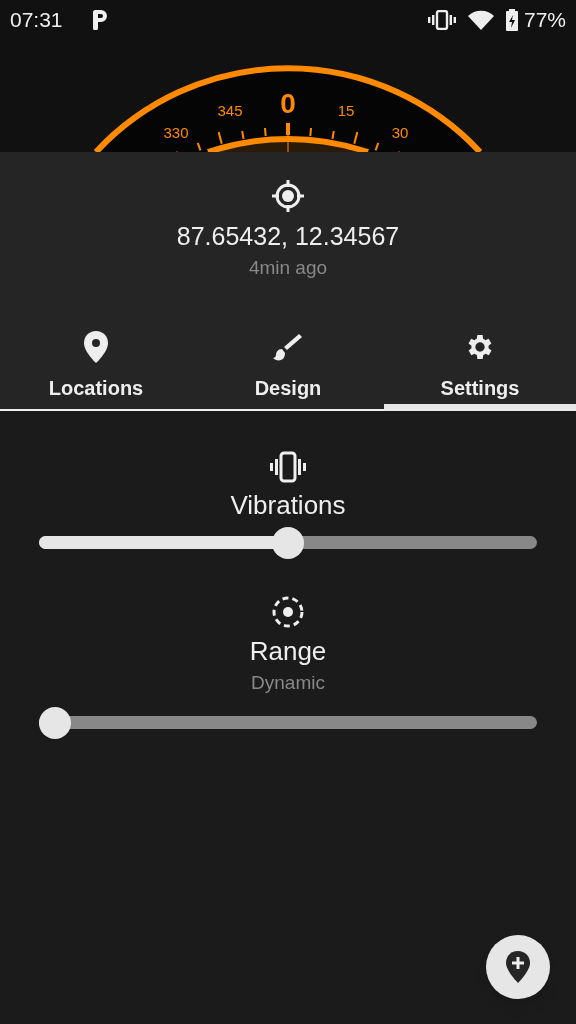  What do you see at coordinates (288, 368) in the screenshot?
I see `tab: Design` at bounding box center [288, 368].